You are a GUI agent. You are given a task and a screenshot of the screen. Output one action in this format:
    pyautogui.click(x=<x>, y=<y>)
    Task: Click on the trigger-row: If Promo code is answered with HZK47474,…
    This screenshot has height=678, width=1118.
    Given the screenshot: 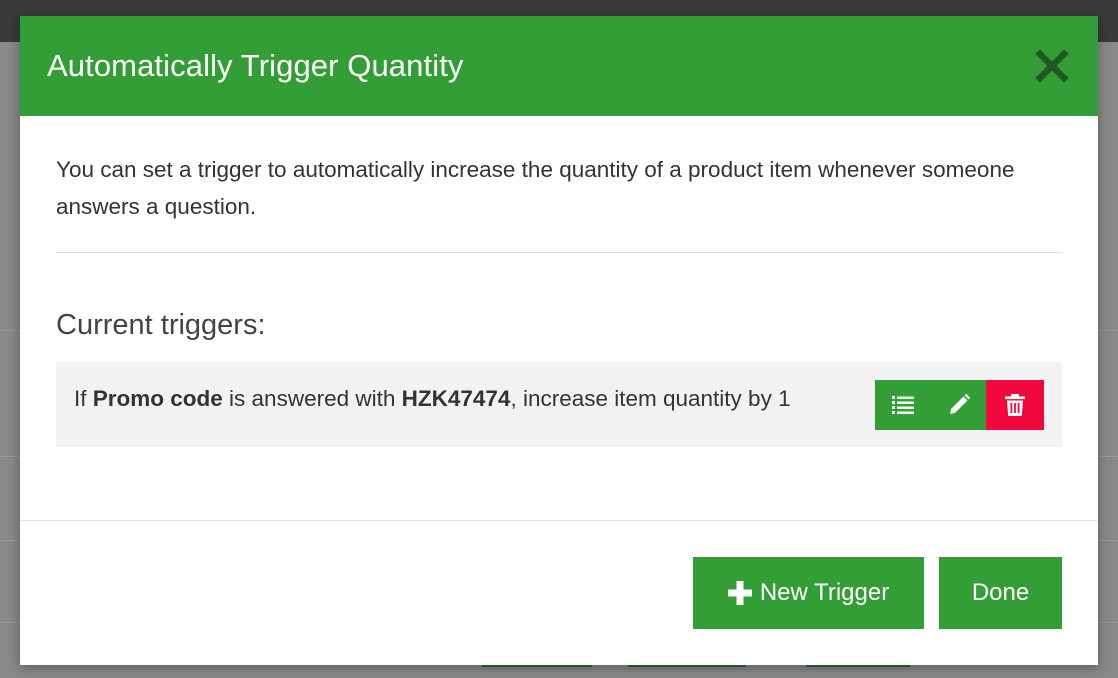 What is the action you would take?
    pyautogui.click(x=559, y=404)
    